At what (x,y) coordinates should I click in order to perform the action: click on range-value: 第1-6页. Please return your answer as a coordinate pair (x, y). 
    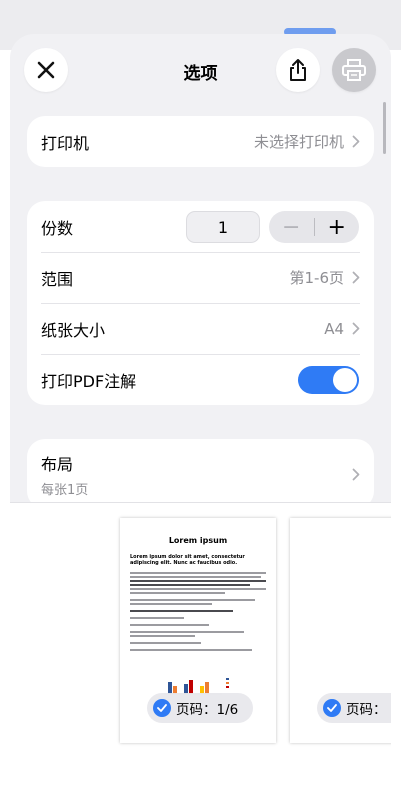
    Looking at the image, I should click on (317, 278).